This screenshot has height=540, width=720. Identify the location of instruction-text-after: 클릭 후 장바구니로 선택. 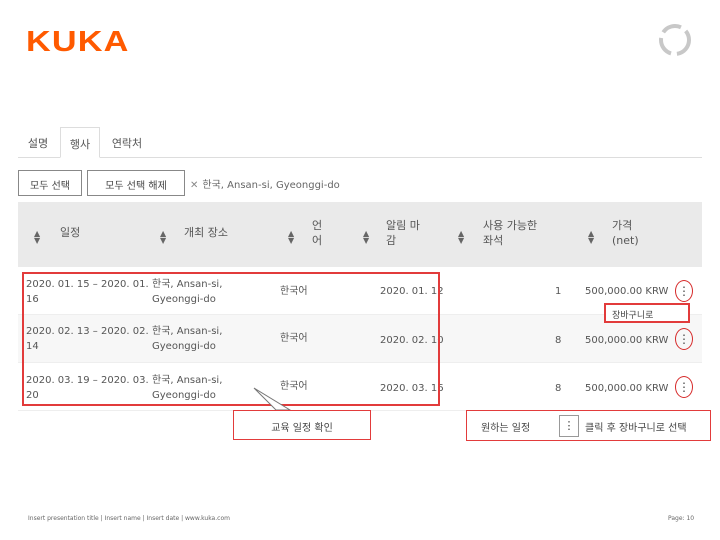
(636, 428).